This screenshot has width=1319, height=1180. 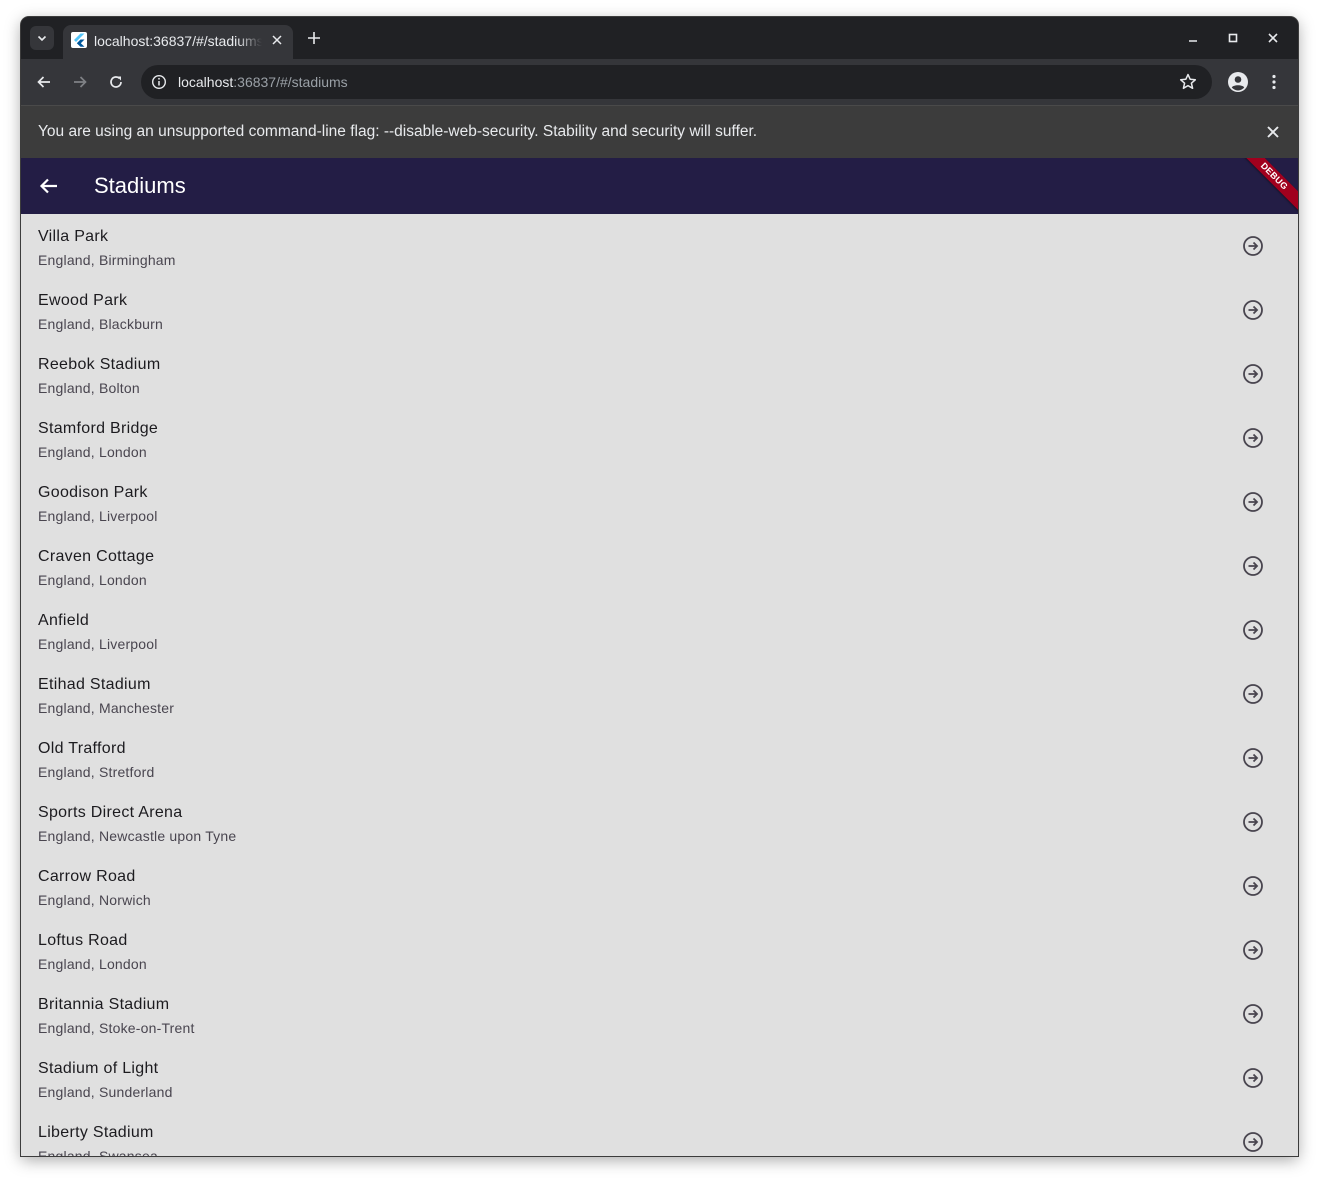 I want to click on stadium-list-item: Stadium of Light England, Sunderland, so click(x=659, y=1078).